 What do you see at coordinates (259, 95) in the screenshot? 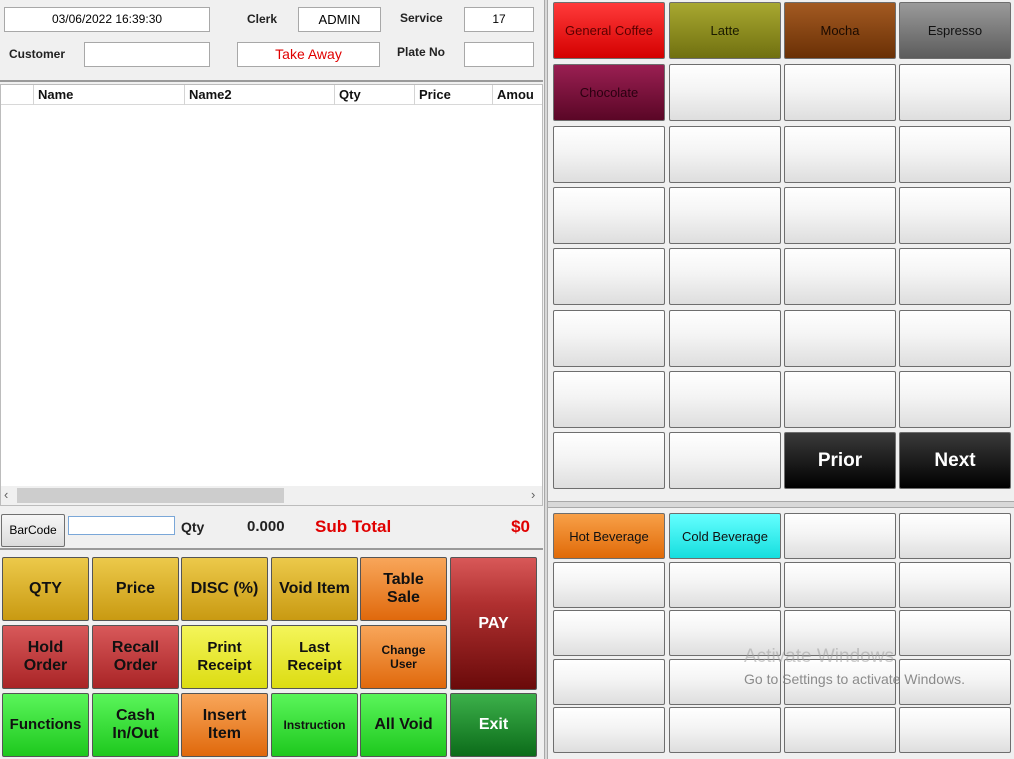
I see `col-name2: Name2` at bounding box center [259, 95].